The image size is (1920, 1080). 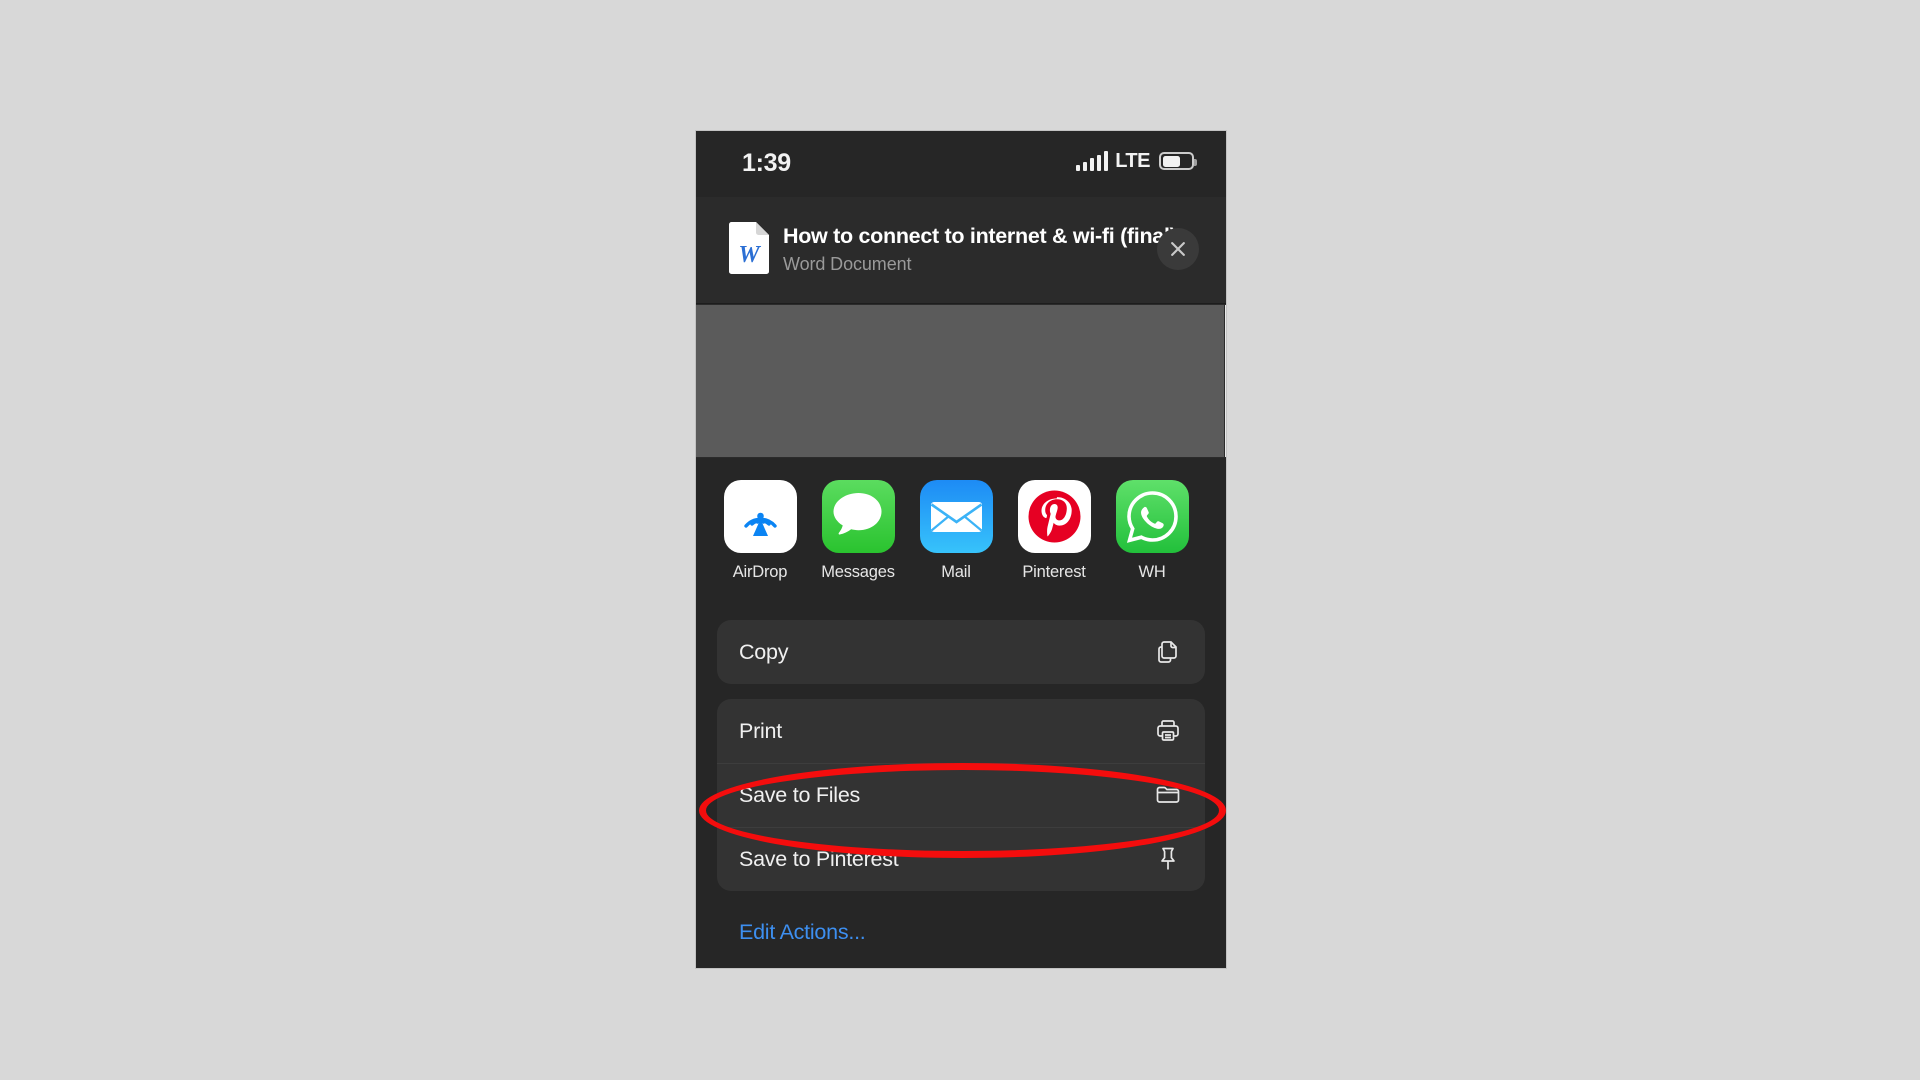 I want to click on share-app-mail: Mail, so click(x=956, y=531).